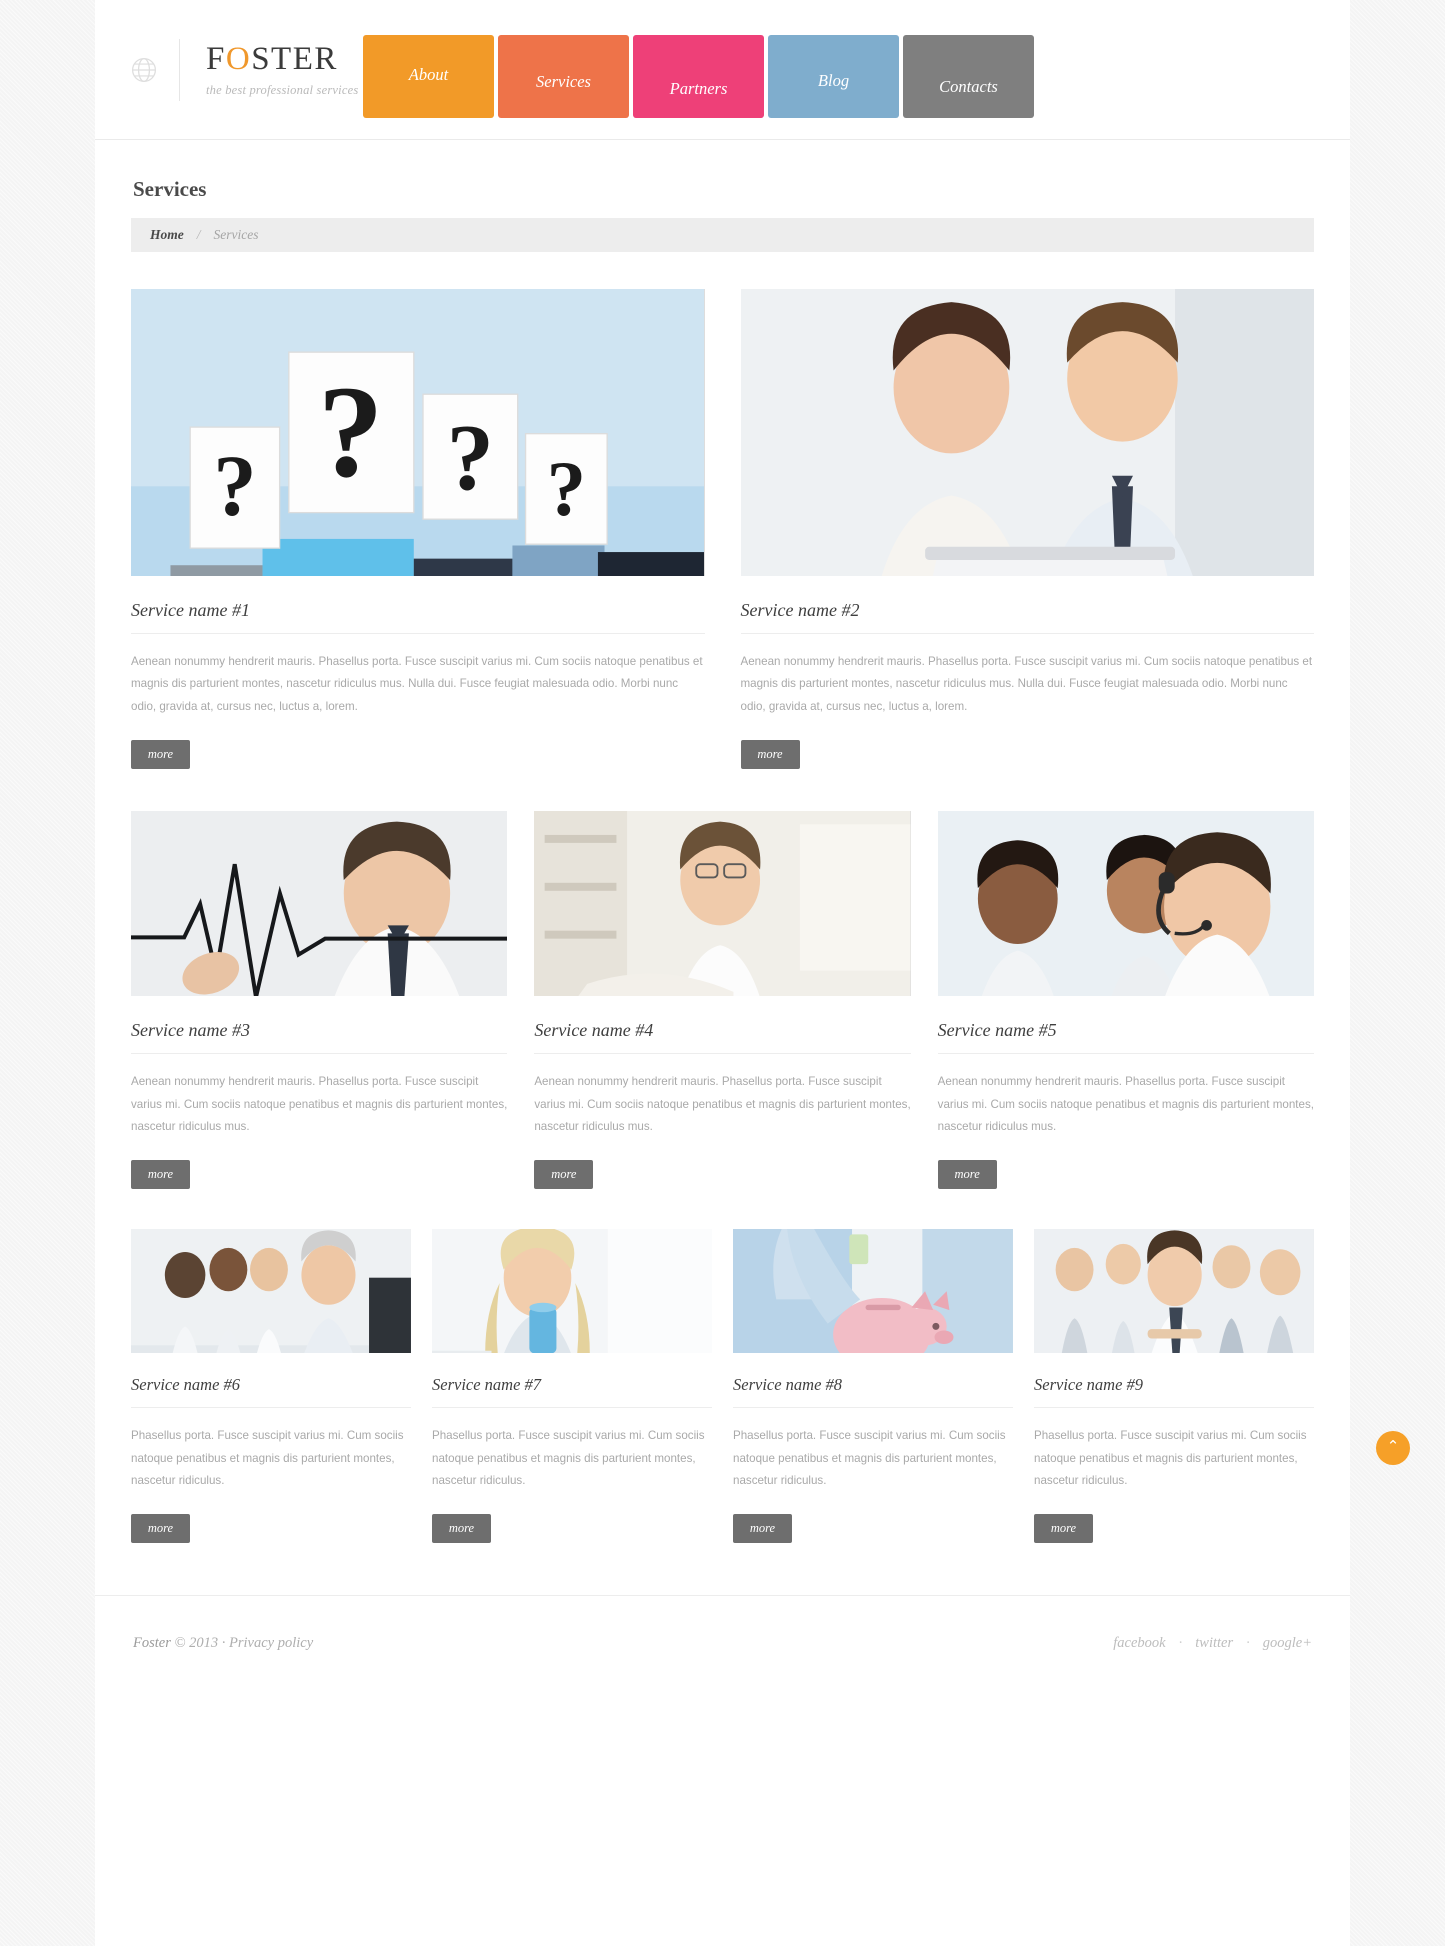 This screenshot has width=1445, height=1946. What do you see at coordinates (271, 1392) in the screenshot?
I see `service-title-6: Service name #6` at bounding box center [271, 1392].